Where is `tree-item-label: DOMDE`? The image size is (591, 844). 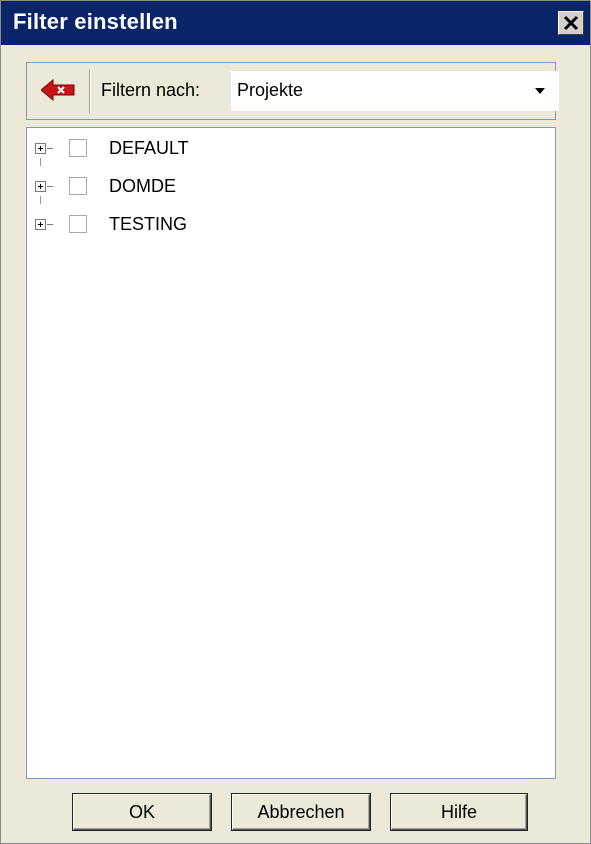
tree-item-label: DOMDE is located at coordinates (142, 186).